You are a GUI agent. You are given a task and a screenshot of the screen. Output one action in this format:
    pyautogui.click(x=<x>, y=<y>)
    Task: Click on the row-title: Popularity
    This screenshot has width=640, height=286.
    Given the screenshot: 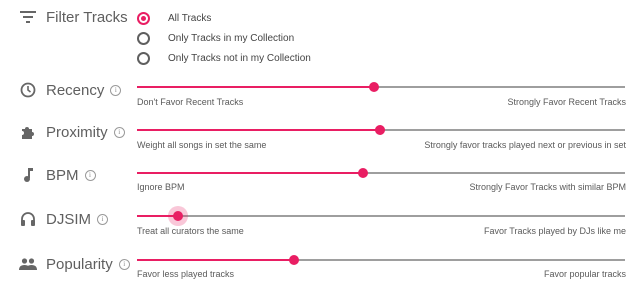 What is the action you would take?
    pyautogui.click(x=79, y=264)
    